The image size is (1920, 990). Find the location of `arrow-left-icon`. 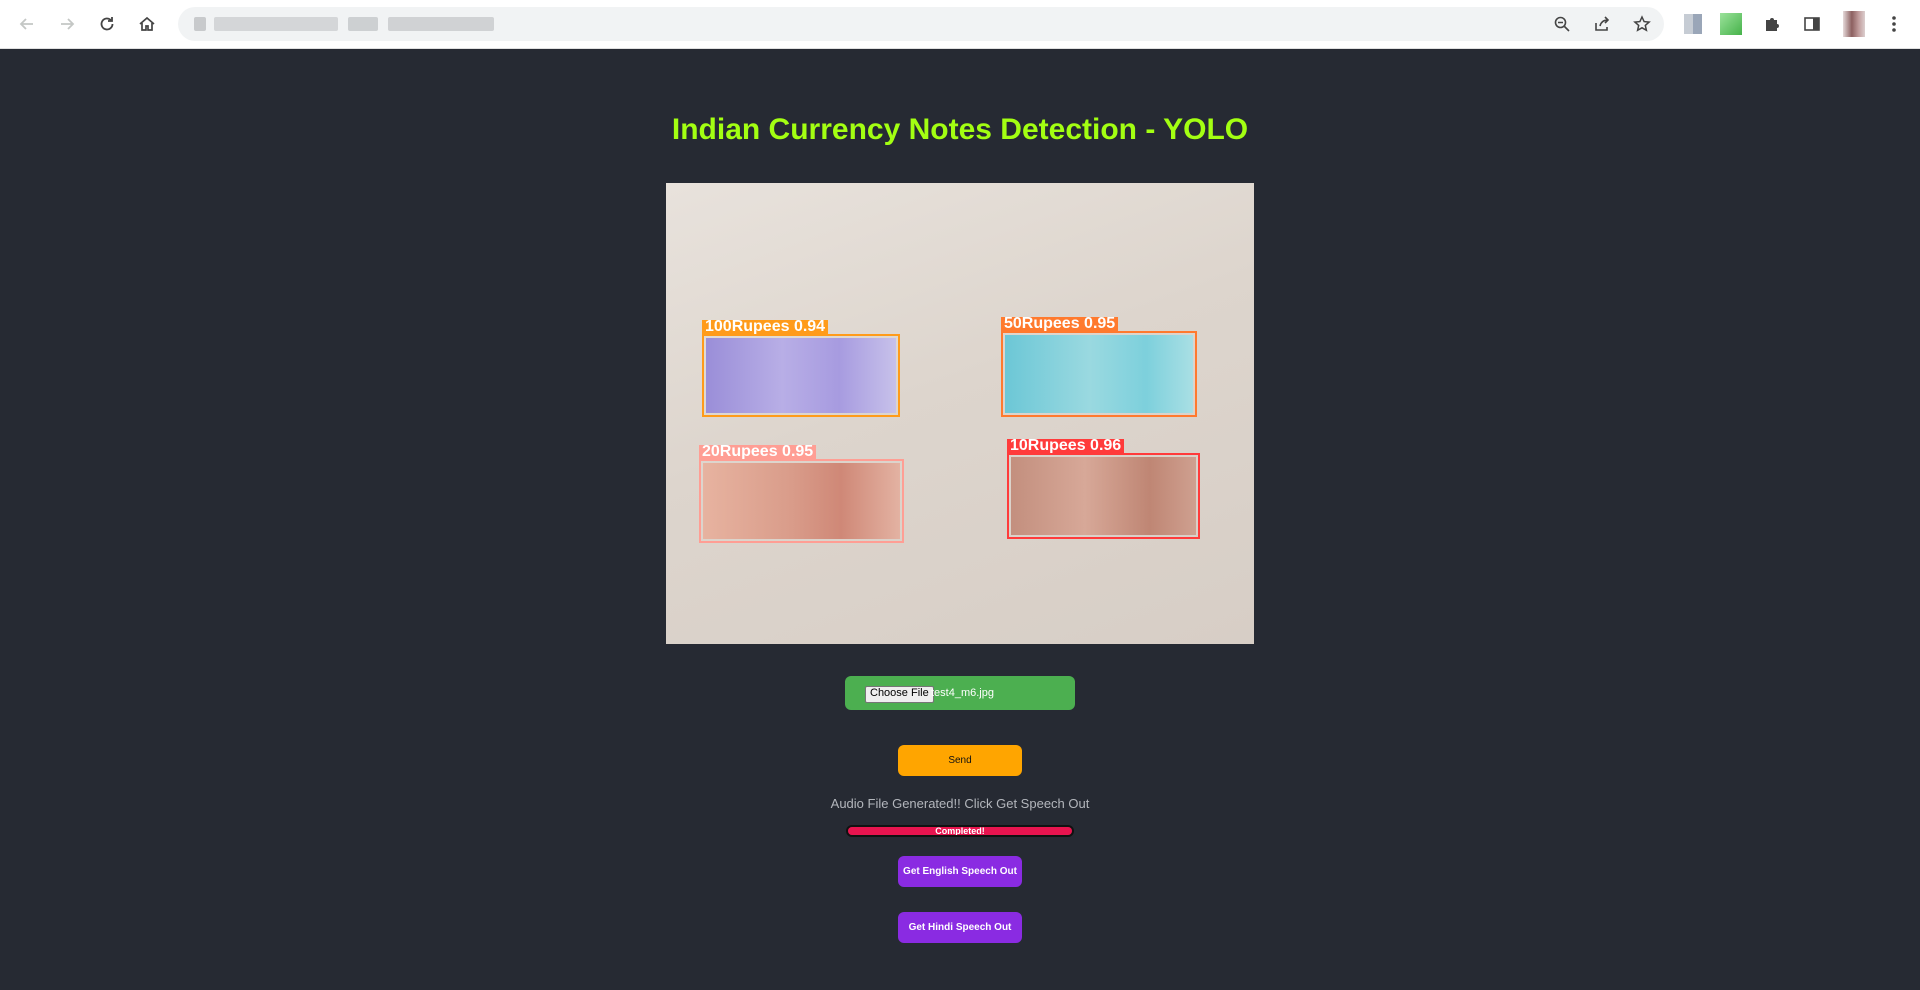

arrow-left-icon is located at coordinates (26, 24).